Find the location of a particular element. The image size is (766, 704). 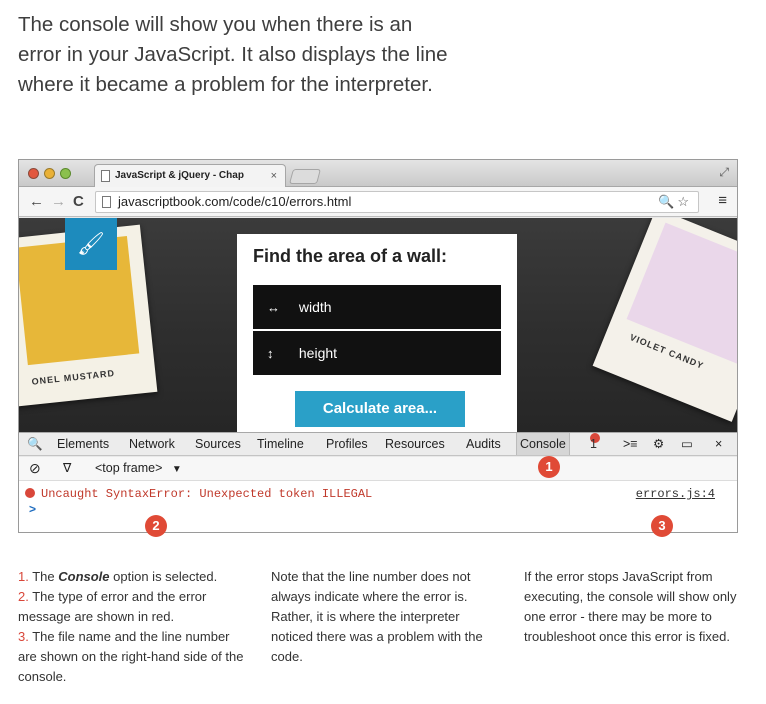

tab-profiles: Profiles is located at coordinates (347, 444).